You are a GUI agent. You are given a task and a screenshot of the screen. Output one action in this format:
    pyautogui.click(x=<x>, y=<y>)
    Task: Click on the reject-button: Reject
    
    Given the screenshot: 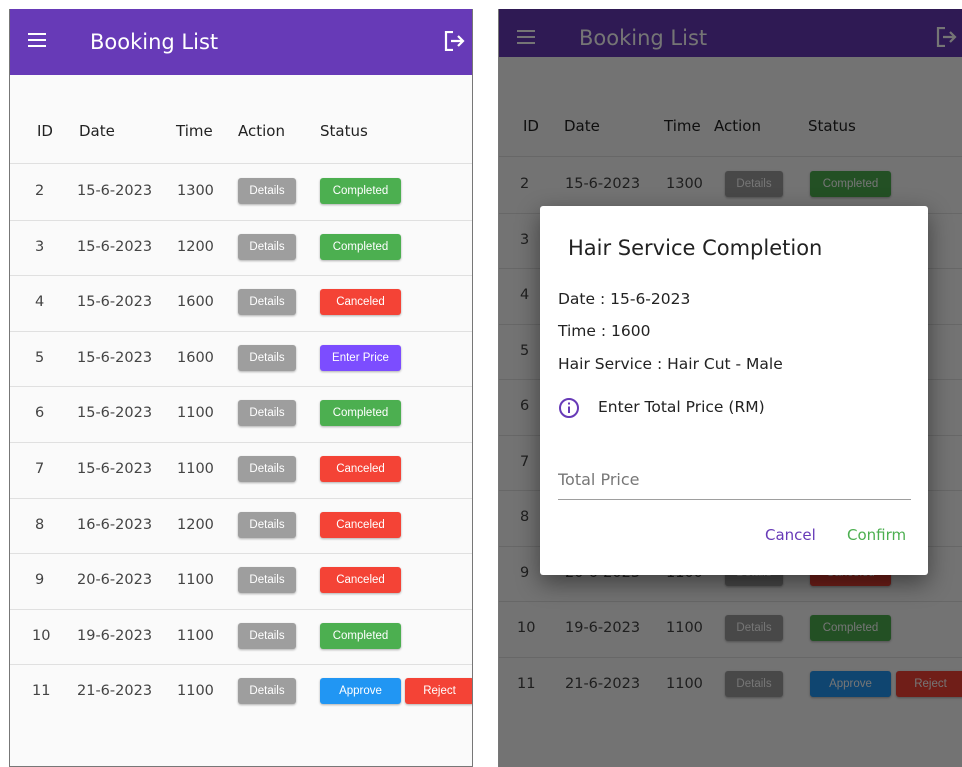 What is the action you would take?
    pyautogui.click(x=438, y=691)
    